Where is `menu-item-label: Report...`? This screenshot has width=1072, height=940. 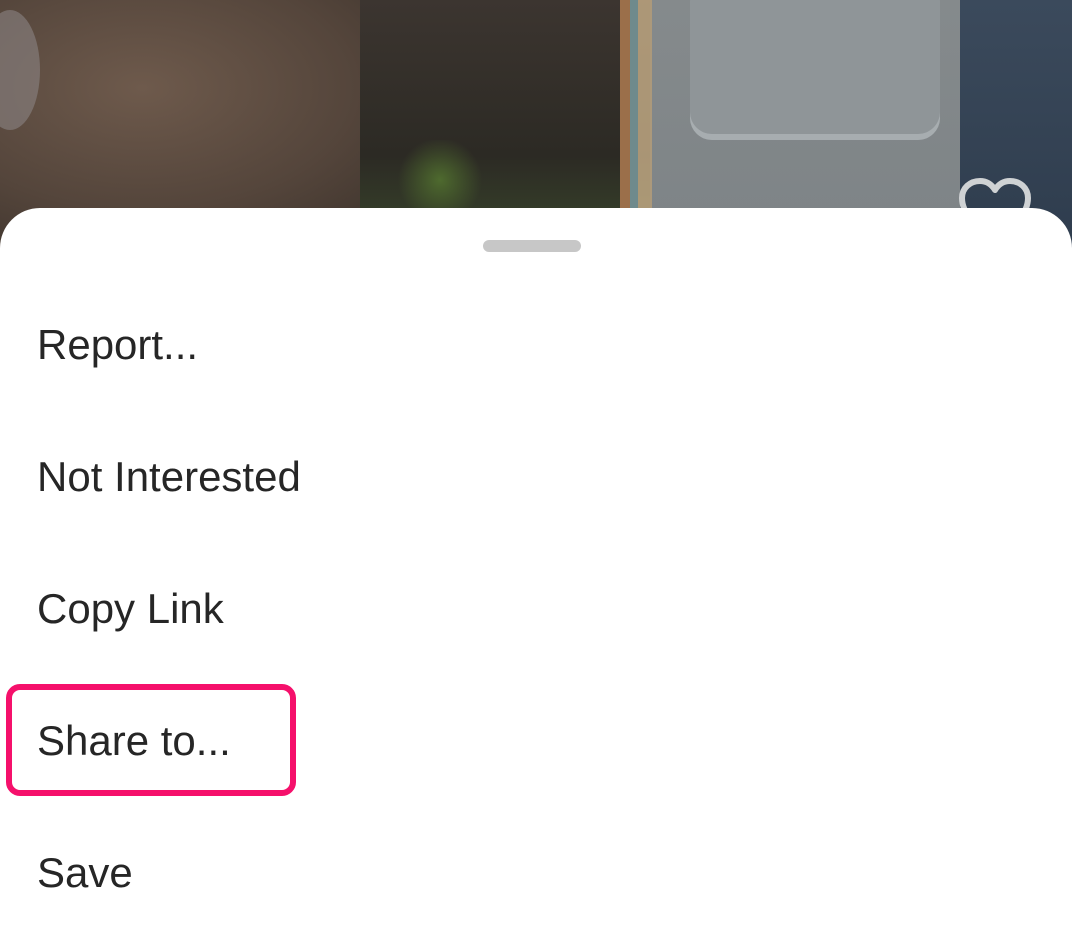
menu-item-label: Report... is located at coordinates (118, 344).